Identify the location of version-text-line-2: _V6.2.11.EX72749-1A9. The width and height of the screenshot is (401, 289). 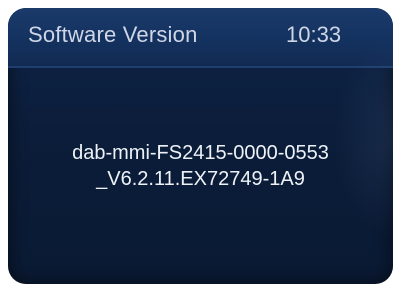
(200, 179).